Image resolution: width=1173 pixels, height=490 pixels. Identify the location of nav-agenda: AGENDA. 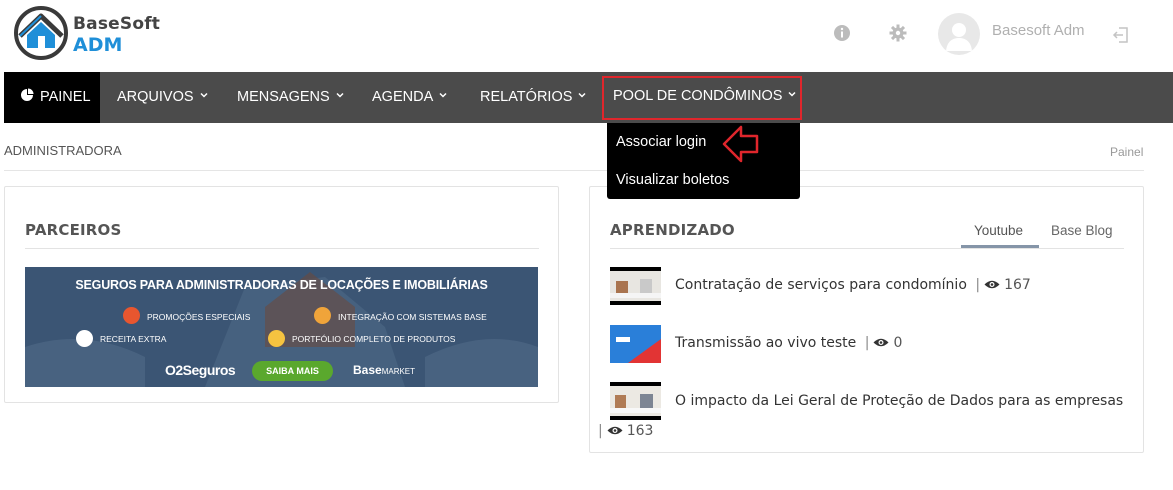
(409, 97).